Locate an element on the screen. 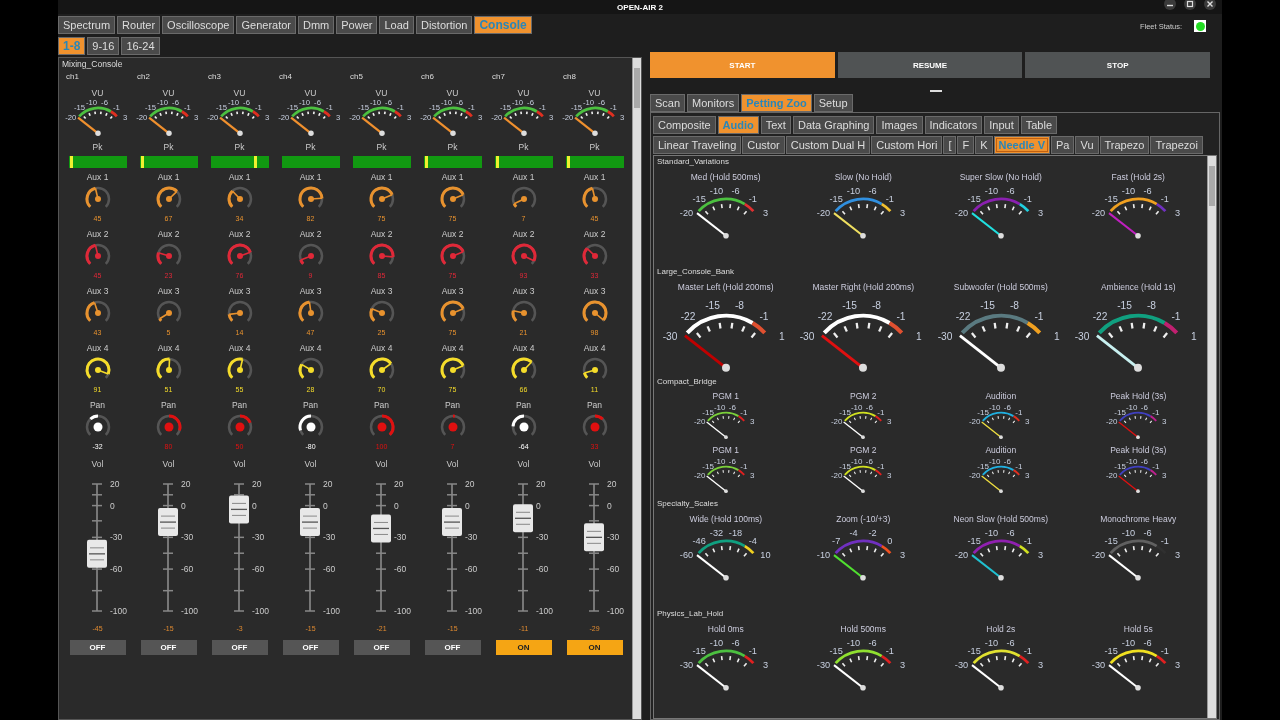 The image size is (1280, 720). scale-label: 3 is located at coordinates (1040, 213).